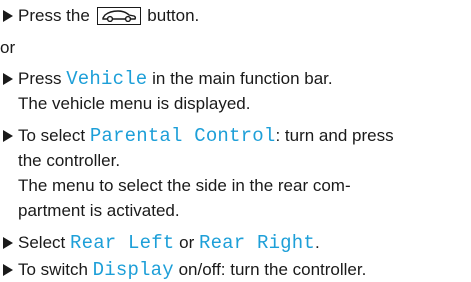 The image size is (471, 282). I want to click on step-text: Press the button., so click(108, 16).